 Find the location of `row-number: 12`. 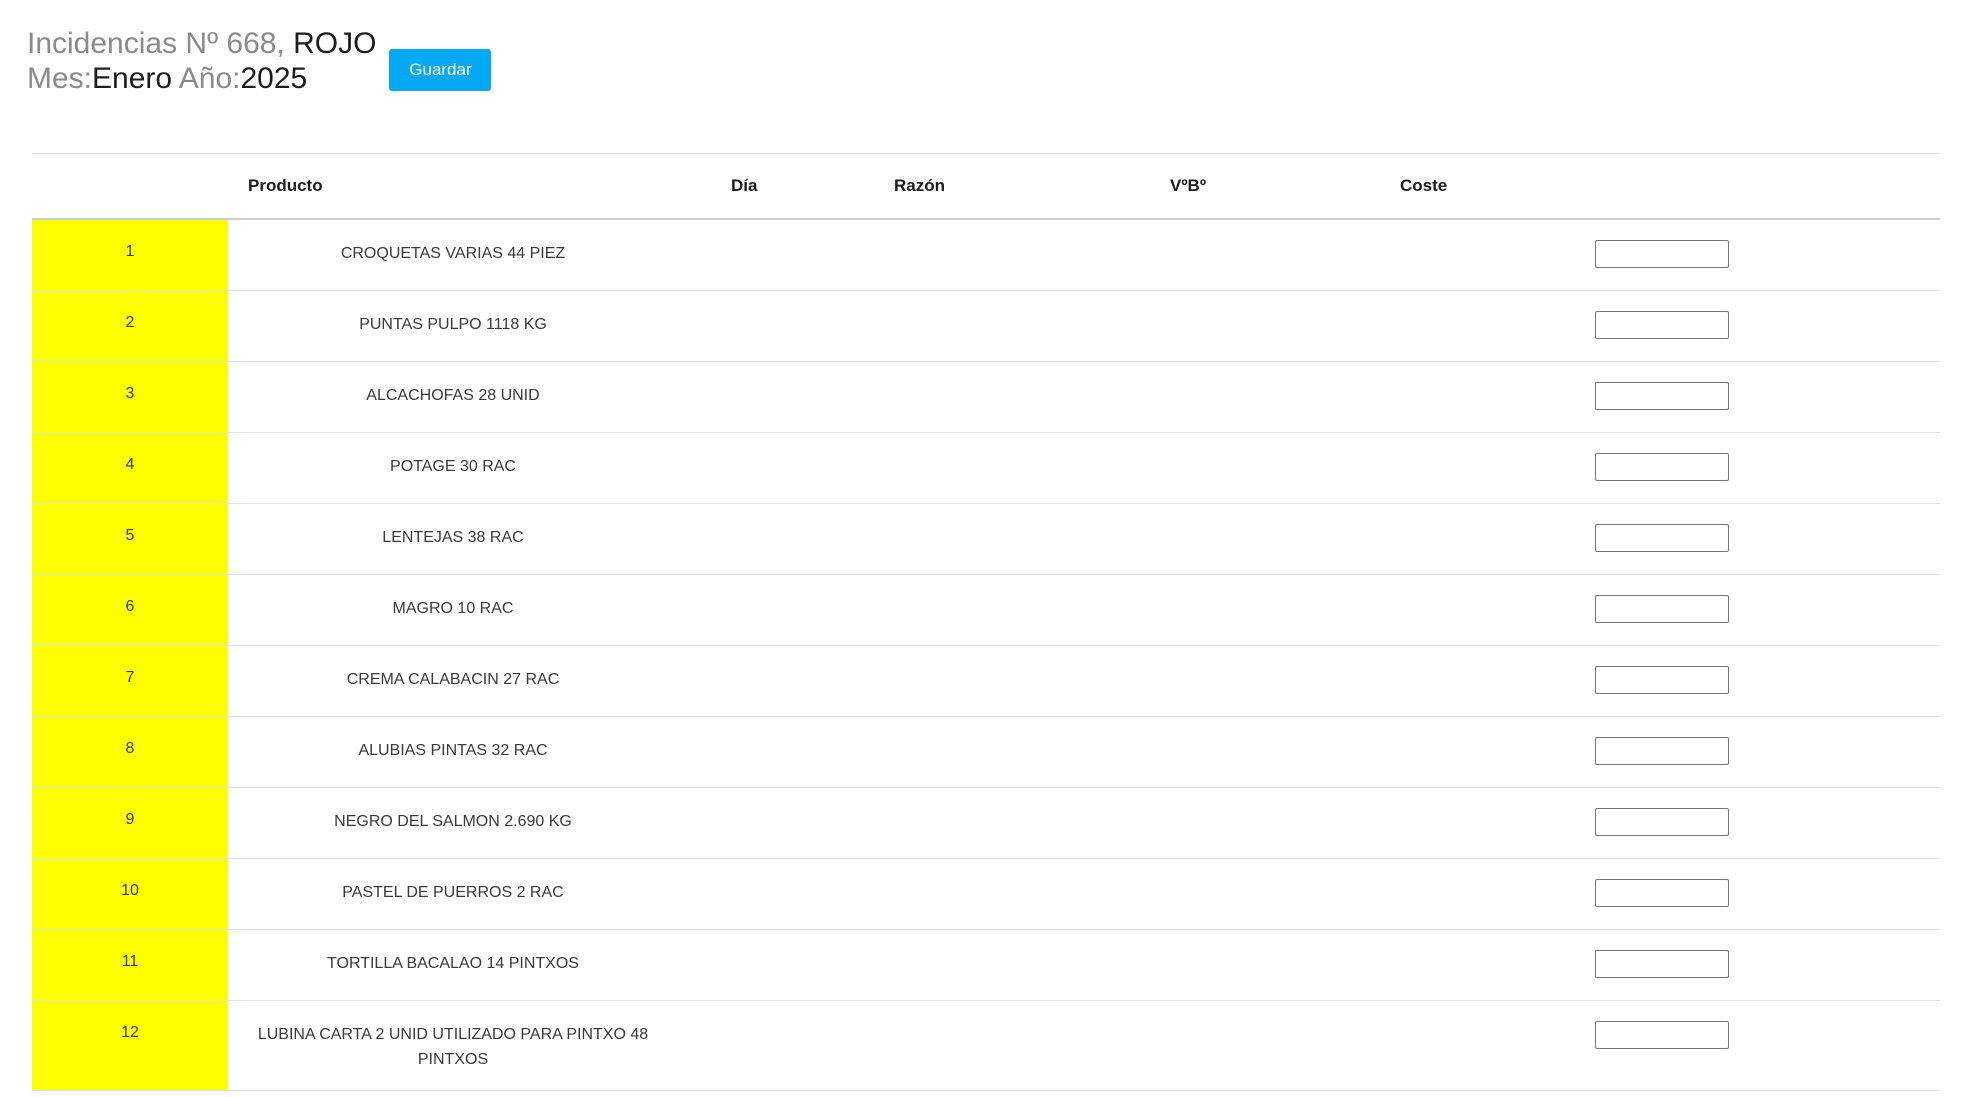

row-number: 12 is located at coordinates (130, 1045).